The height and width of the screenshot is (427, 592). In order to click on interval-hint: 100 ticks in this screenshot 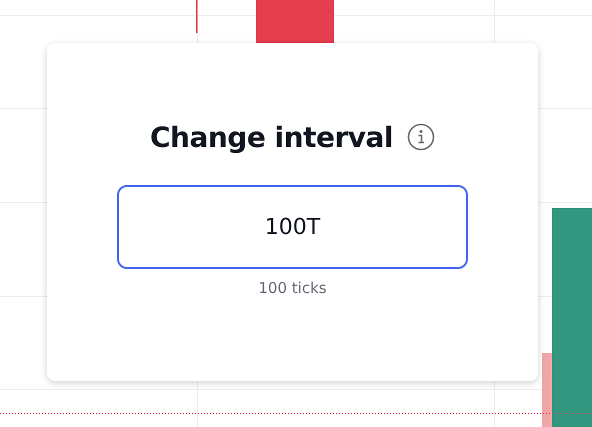, I will do `click(292, 288)`.